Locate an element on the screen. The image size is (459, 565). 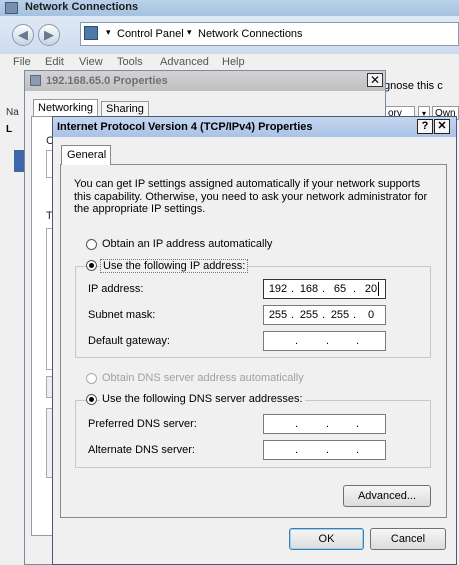
menu-file: File is located at coordinates (22, 62).